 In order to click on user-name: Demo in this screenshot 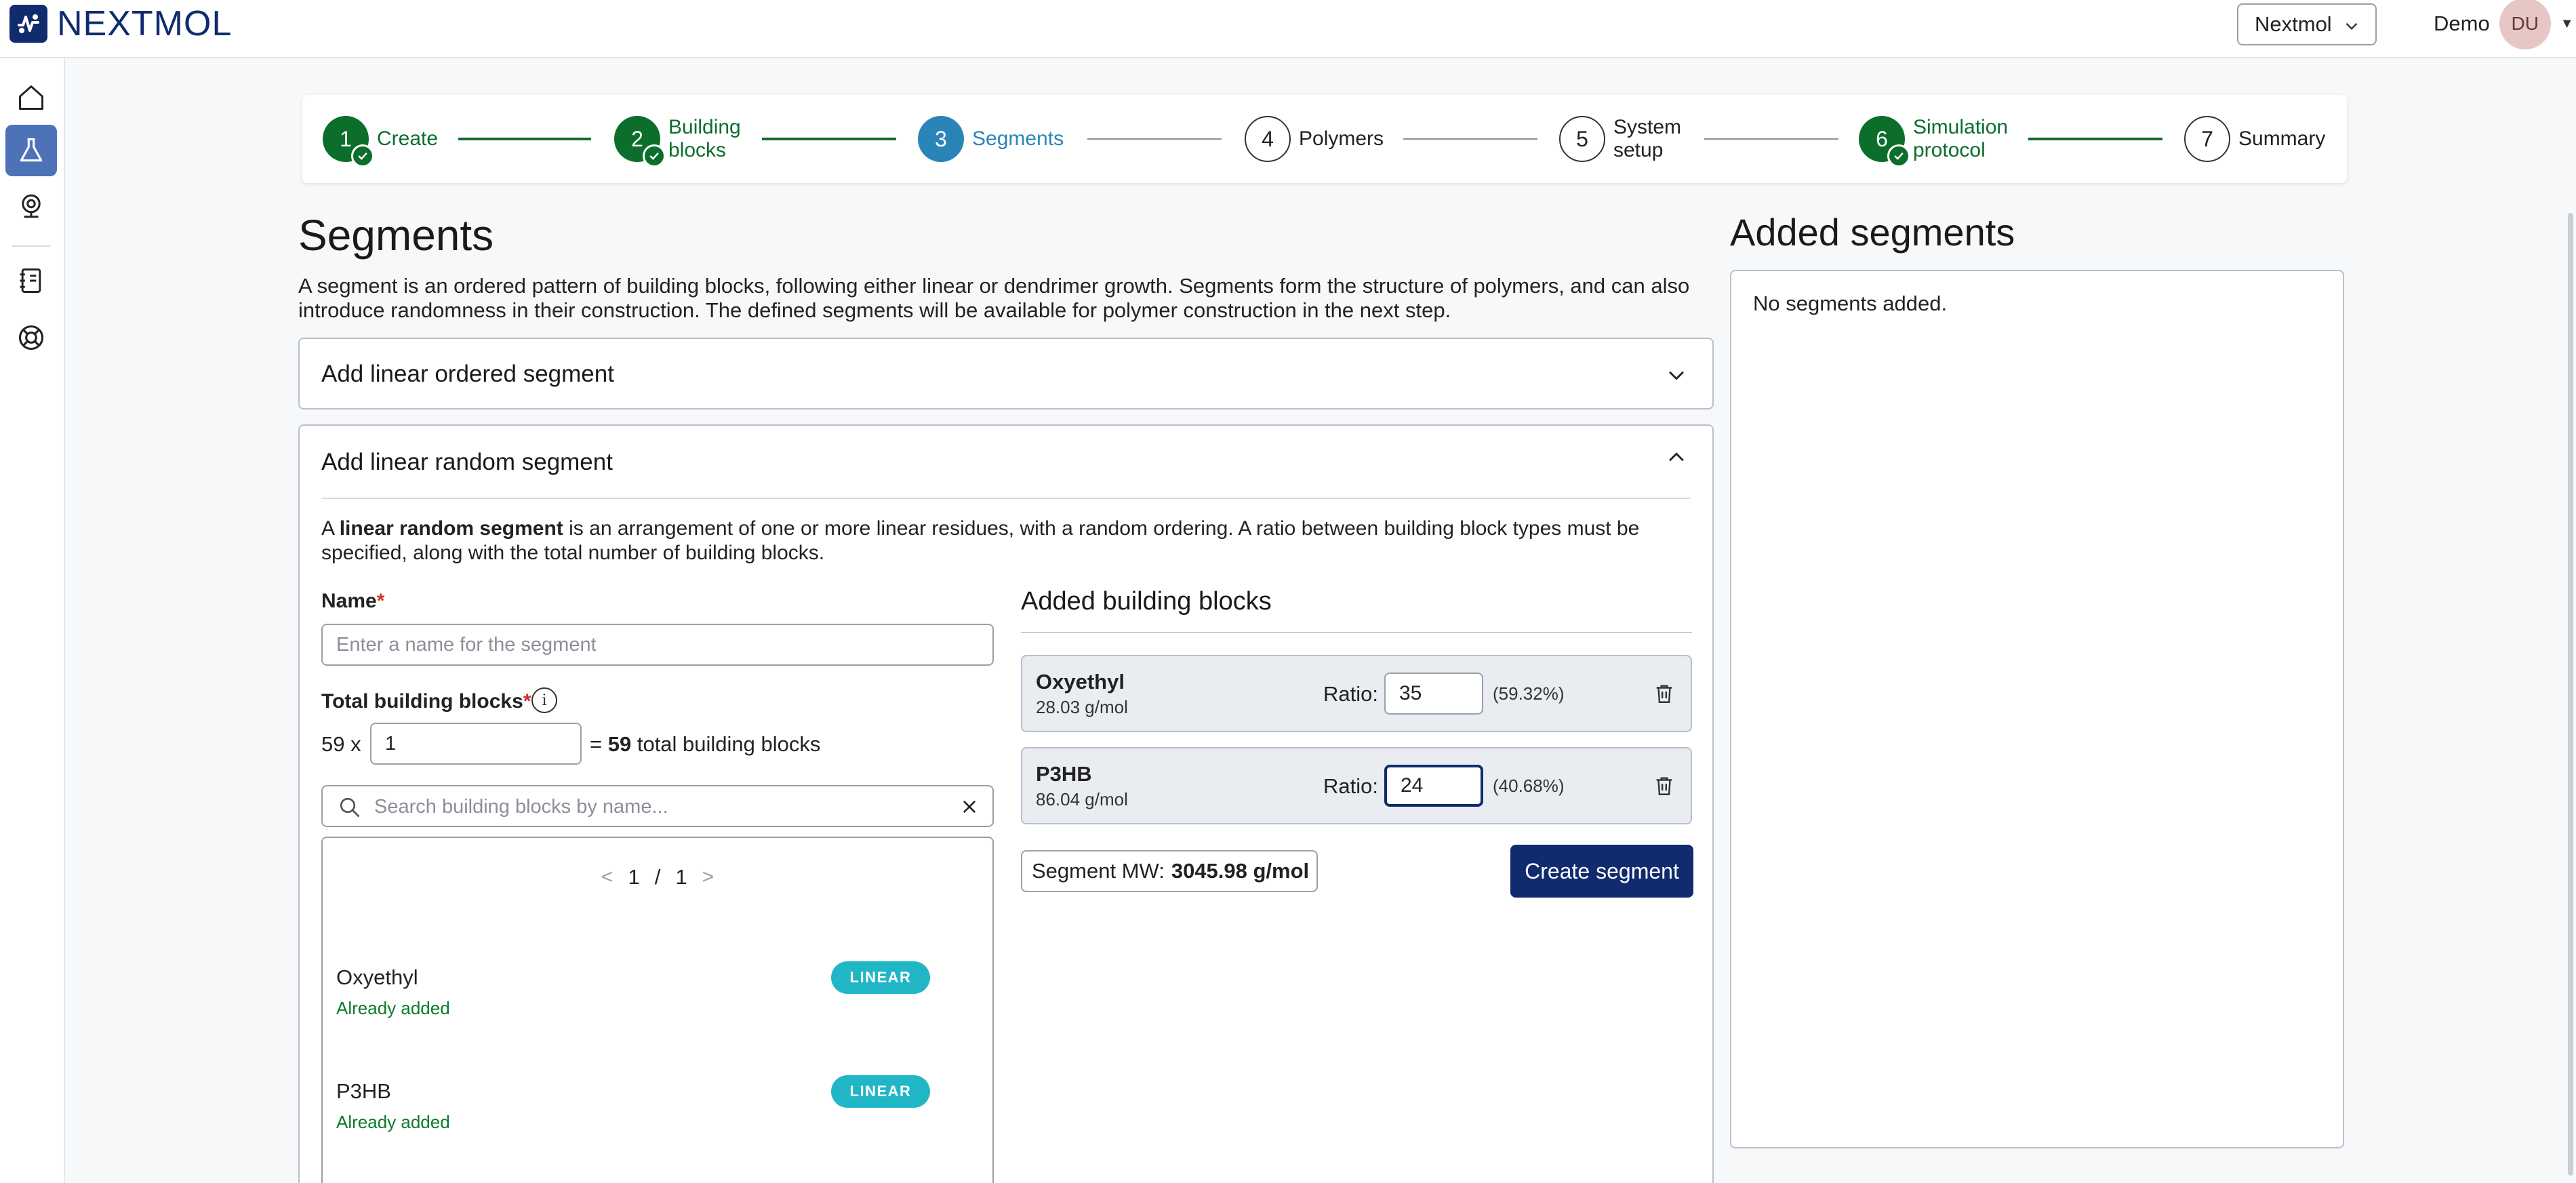, I will do `click(2462, 23)`.